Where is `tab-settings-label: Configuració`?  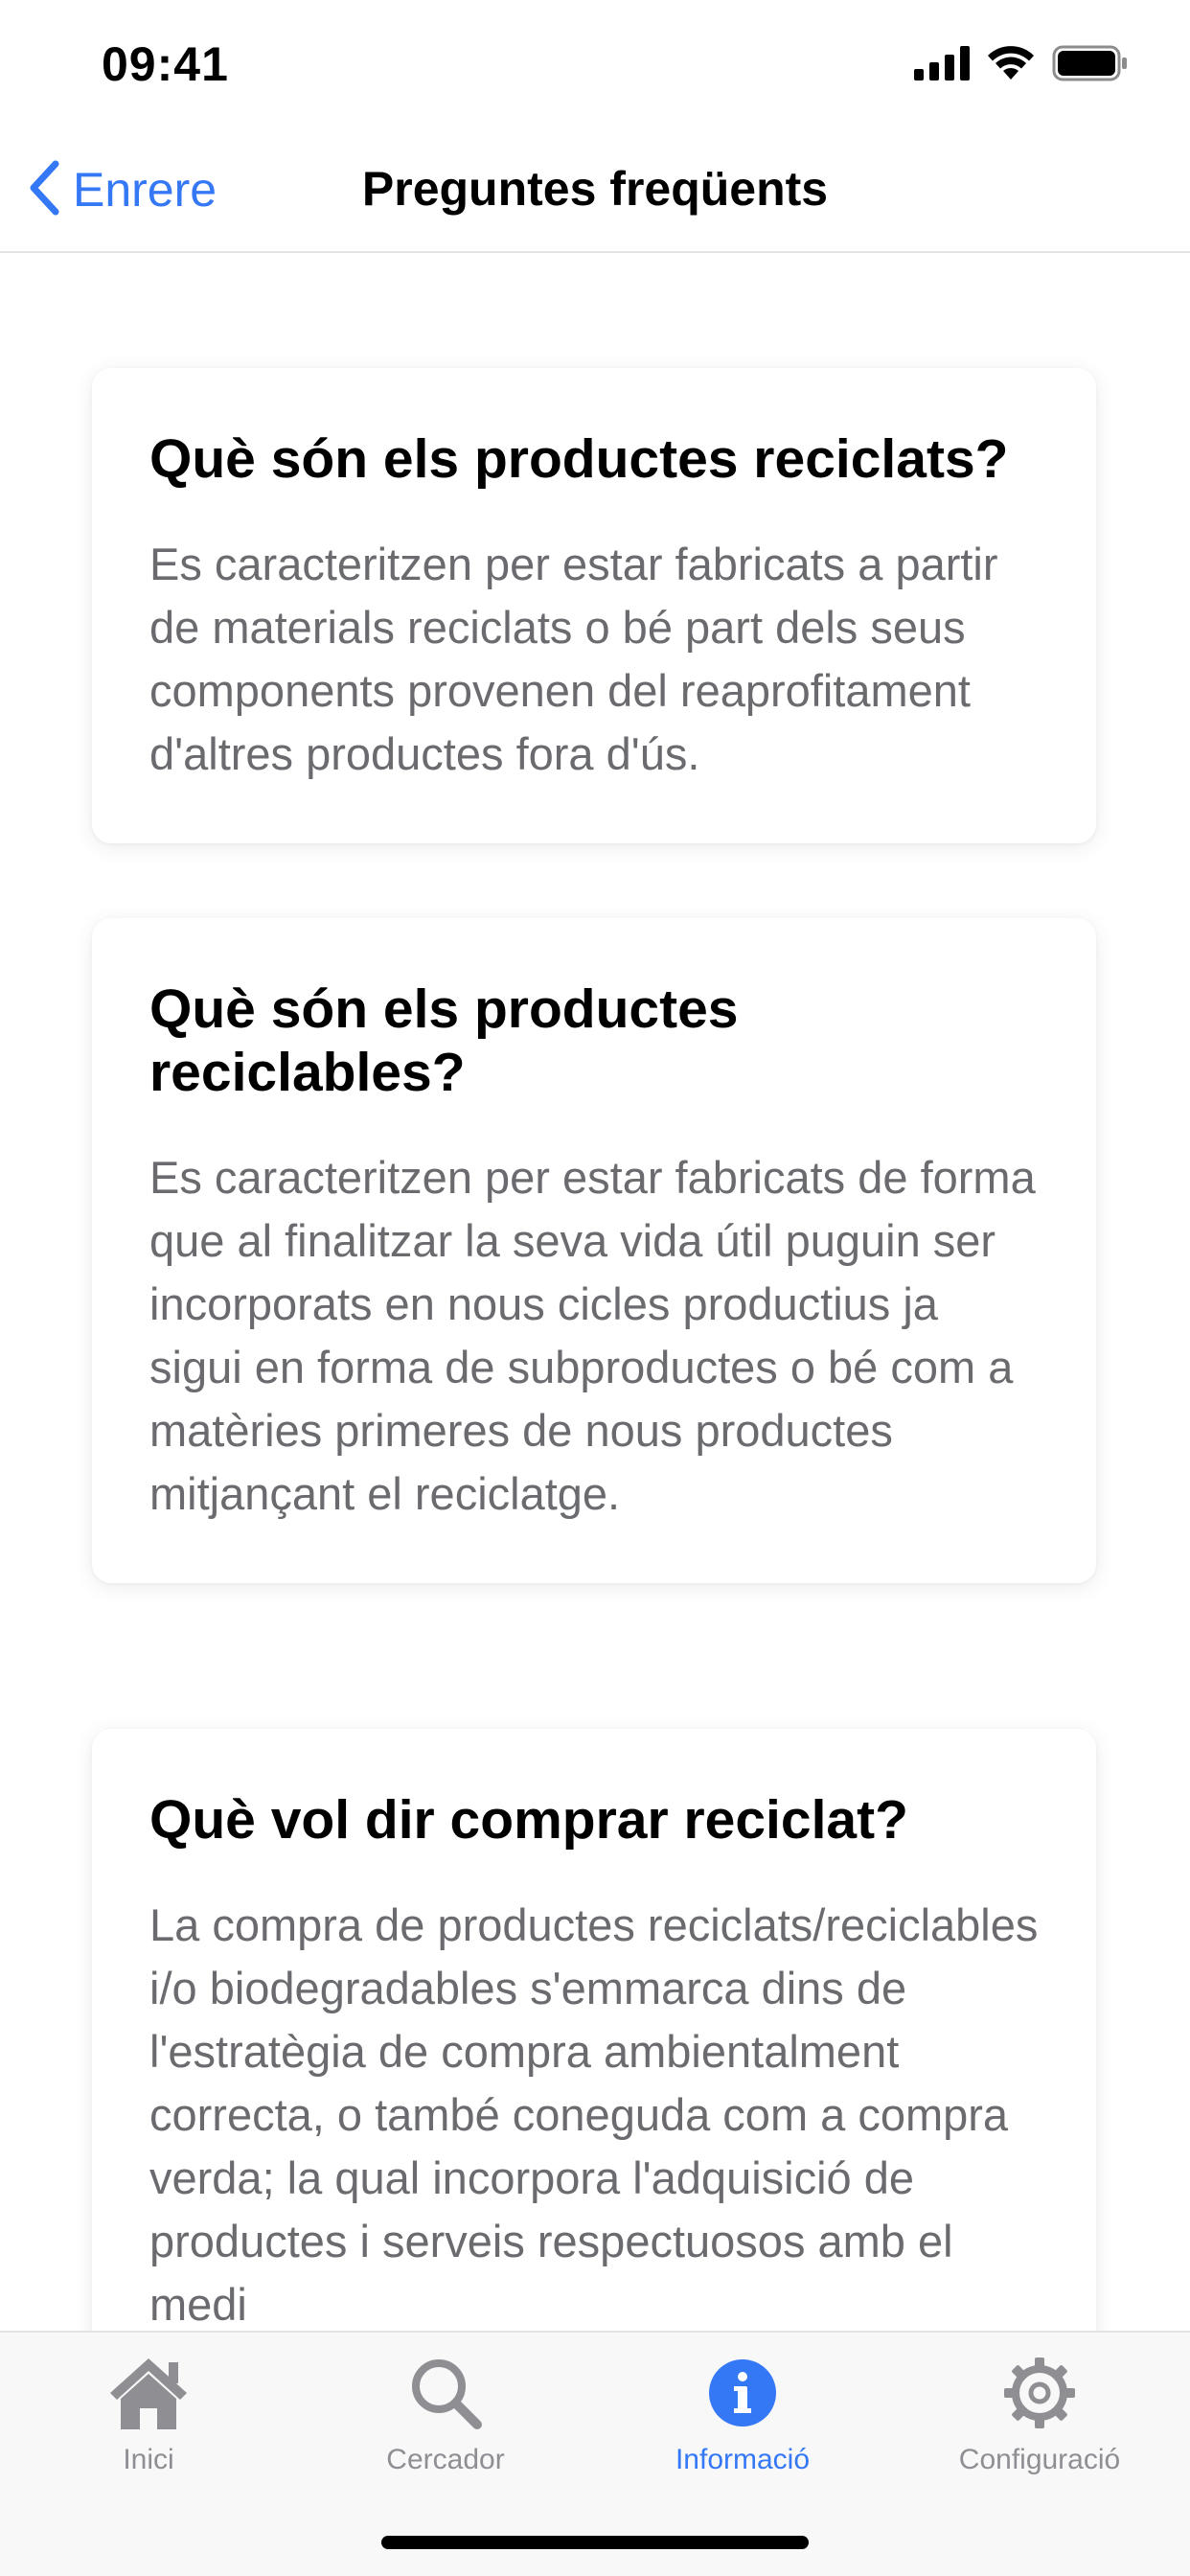 tab-settings-label: Configuració is located at coordinates (1039, 2459).